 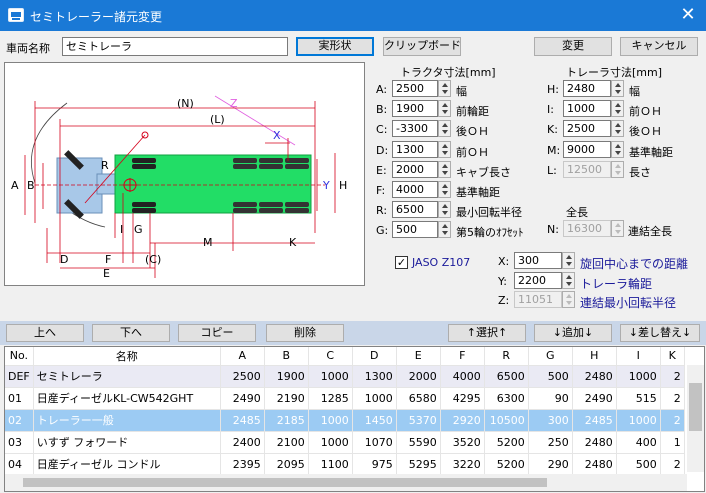 What do you see at coordinates (401, 262) in the screenshot?
I see `jaso-checkbox: ✓` at bounding box center [401, 262].